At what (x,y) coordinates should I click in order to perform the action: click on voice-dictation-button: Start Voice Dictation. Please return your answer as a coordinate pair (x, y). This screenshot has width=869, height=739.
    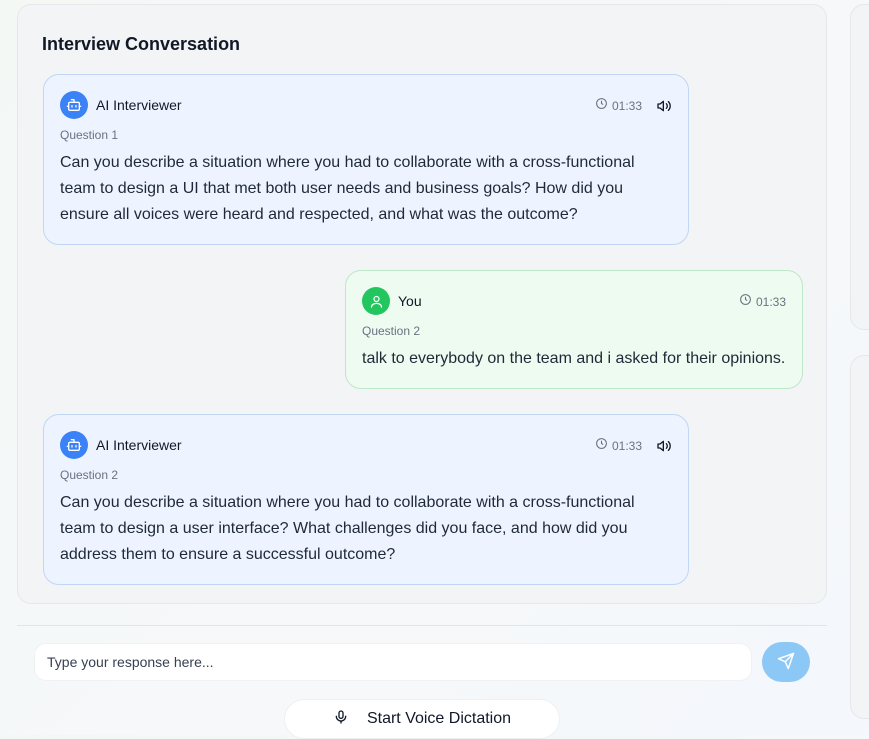
    Looking at the image, I should click on (422, 719).